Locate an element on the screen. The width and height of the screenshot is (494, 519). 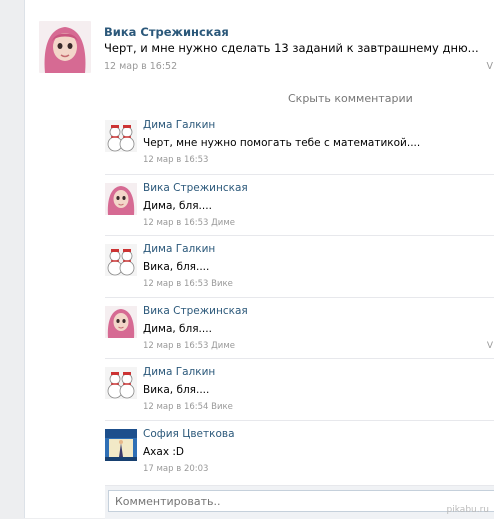
sofia-avatar is located at coordinates (121, 444).